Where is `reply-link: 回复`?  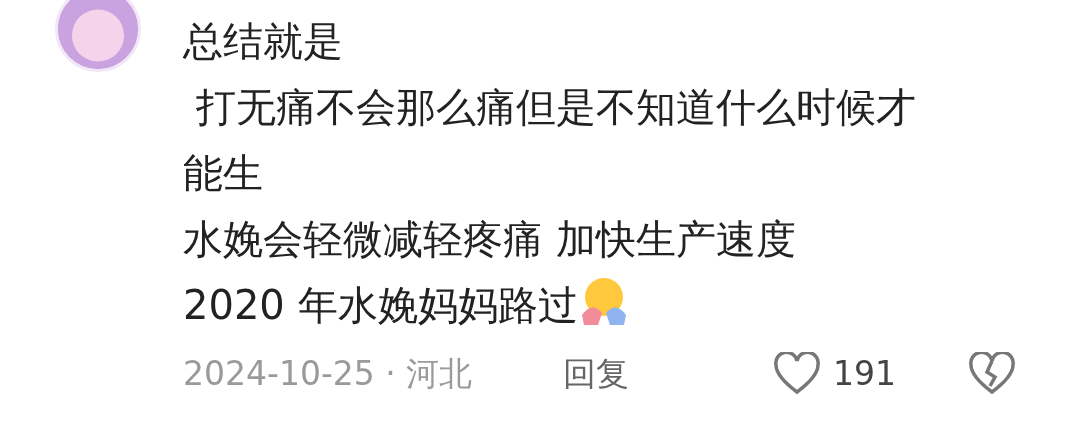
reply-link: 回复 is located at coordinates (668, 374).